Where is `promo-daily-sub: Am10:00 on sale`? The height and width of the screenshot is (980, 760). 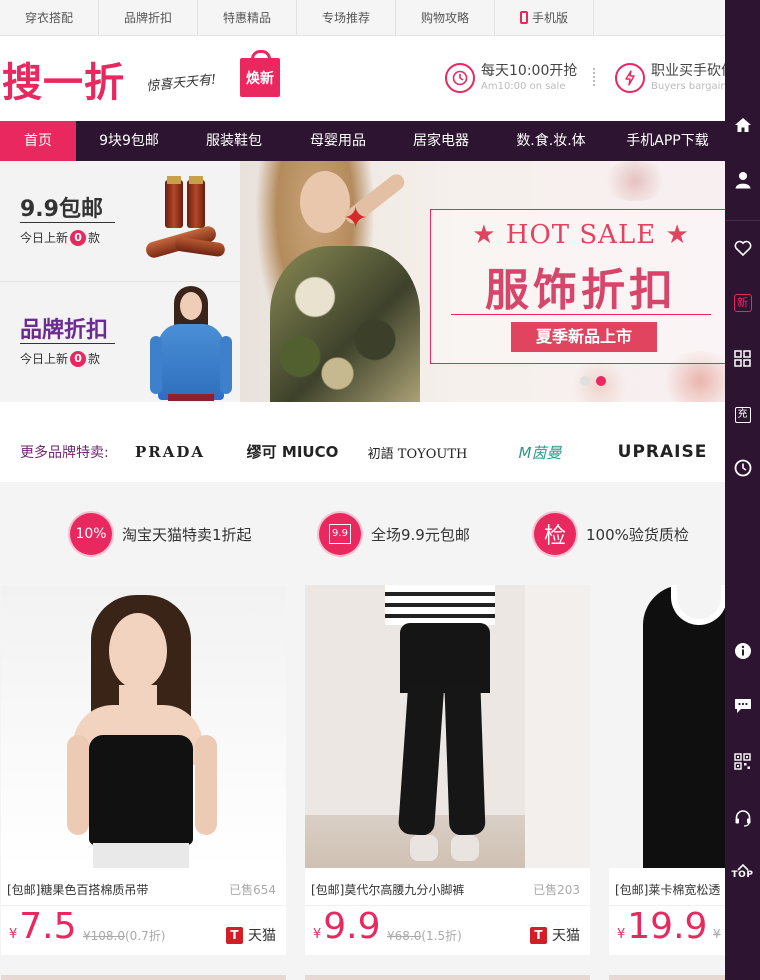
promo-daily-sub: Am10:00 on sale is located at coordinates (523, 86).